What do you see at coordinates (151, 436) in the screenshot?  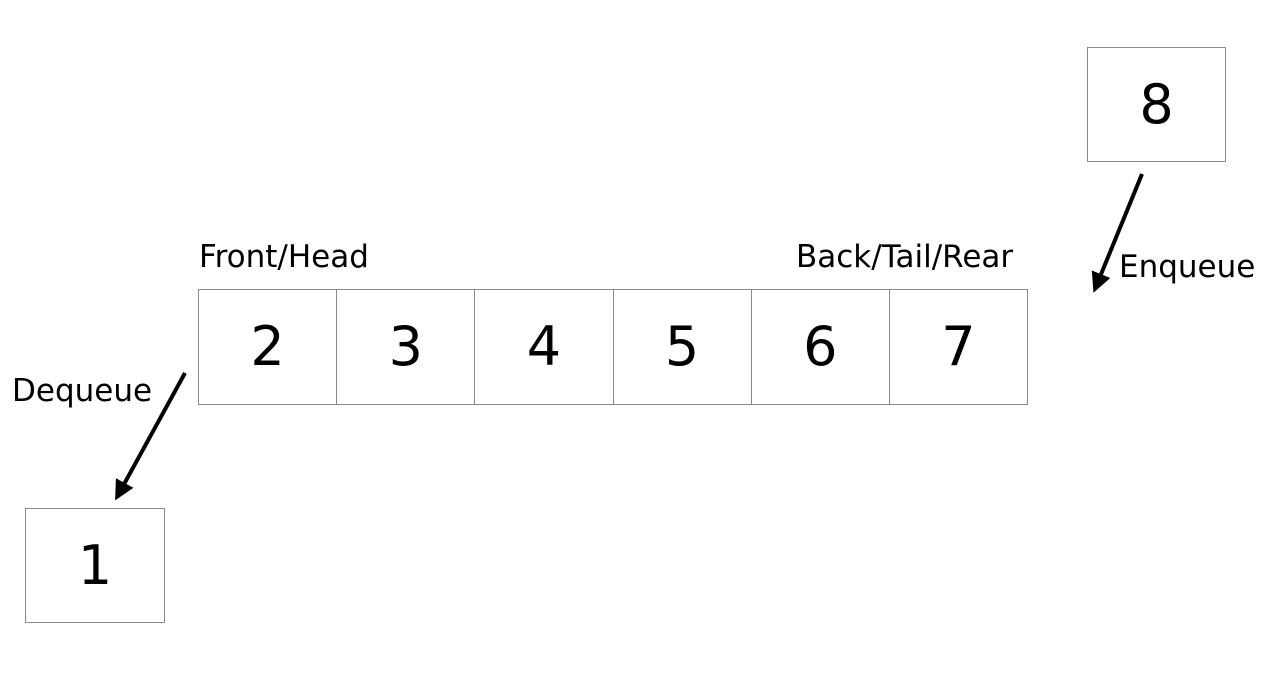 I see `dequeue-arrow` at bounding box center [151, 436].